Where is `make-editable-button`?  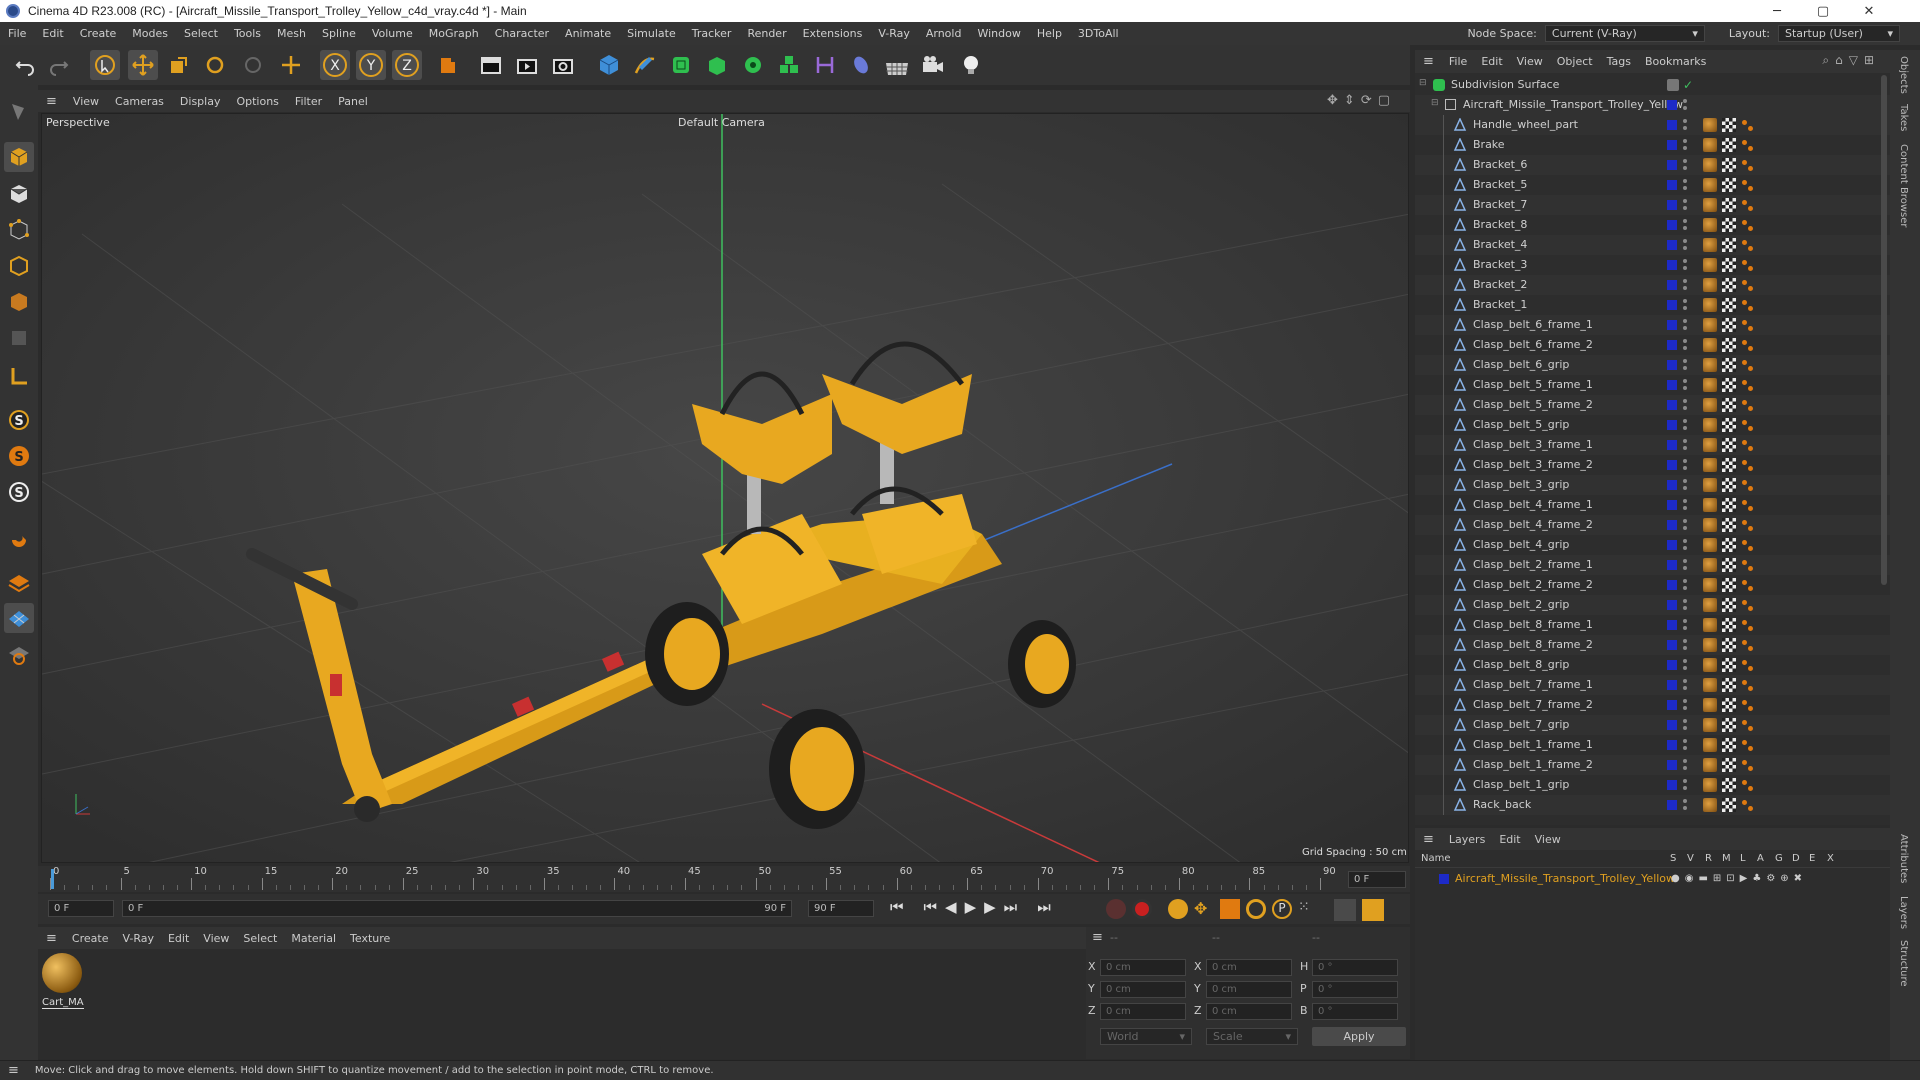
make-editable-button is located at coordinates (19, 111).